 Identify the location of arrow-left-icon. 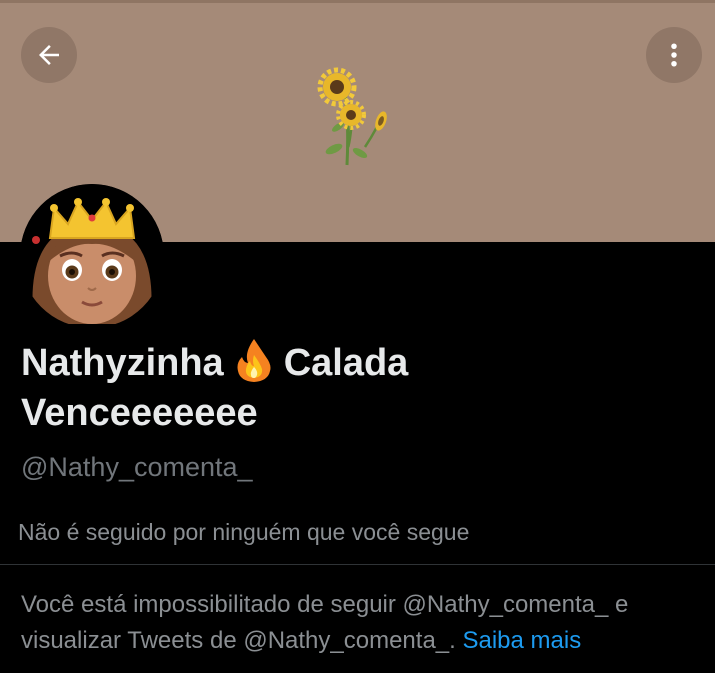
(49, 55).